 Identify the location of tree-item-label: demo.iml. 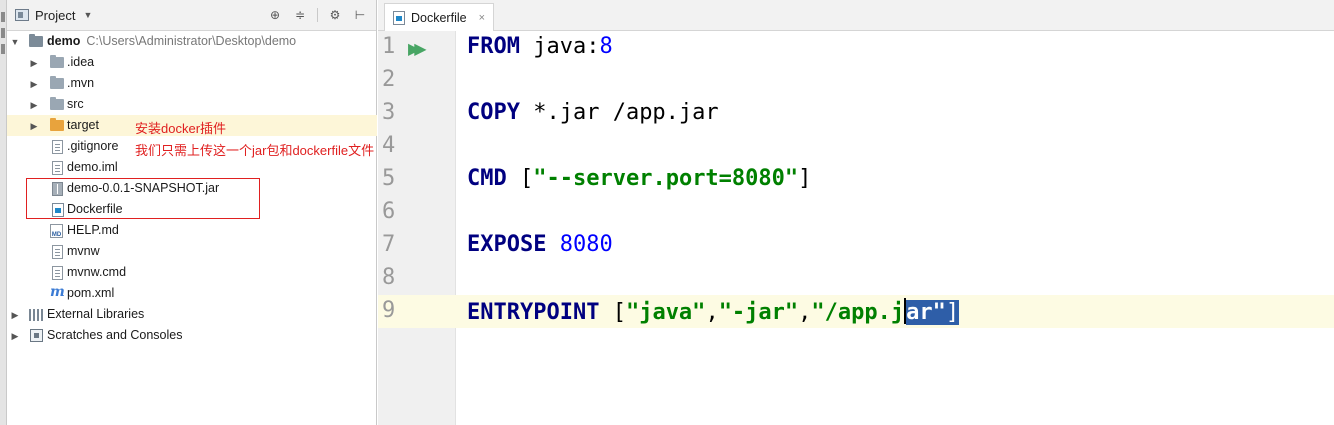
(92, 167).